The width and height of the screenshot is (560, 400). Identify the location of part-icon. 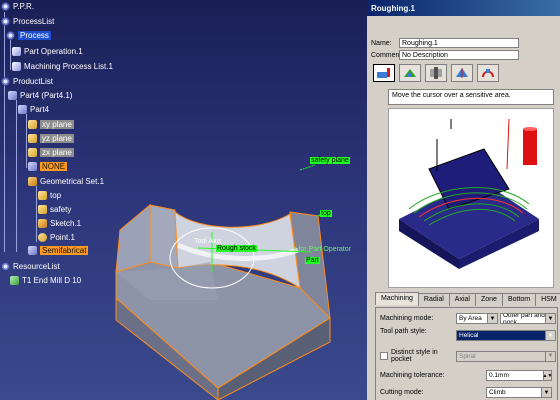
(22, 109).